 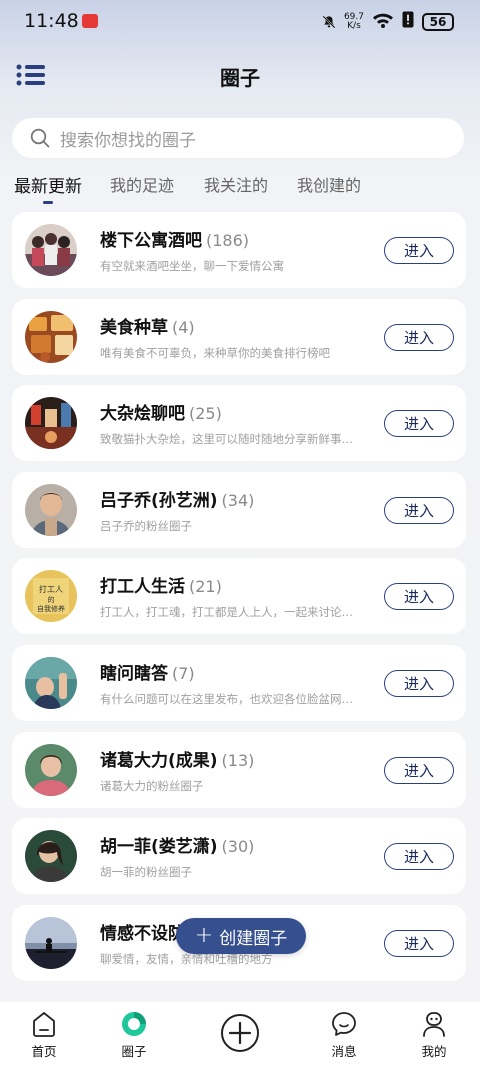 I want to click on circle-name: 美食种草, so click(x=134, y=327).